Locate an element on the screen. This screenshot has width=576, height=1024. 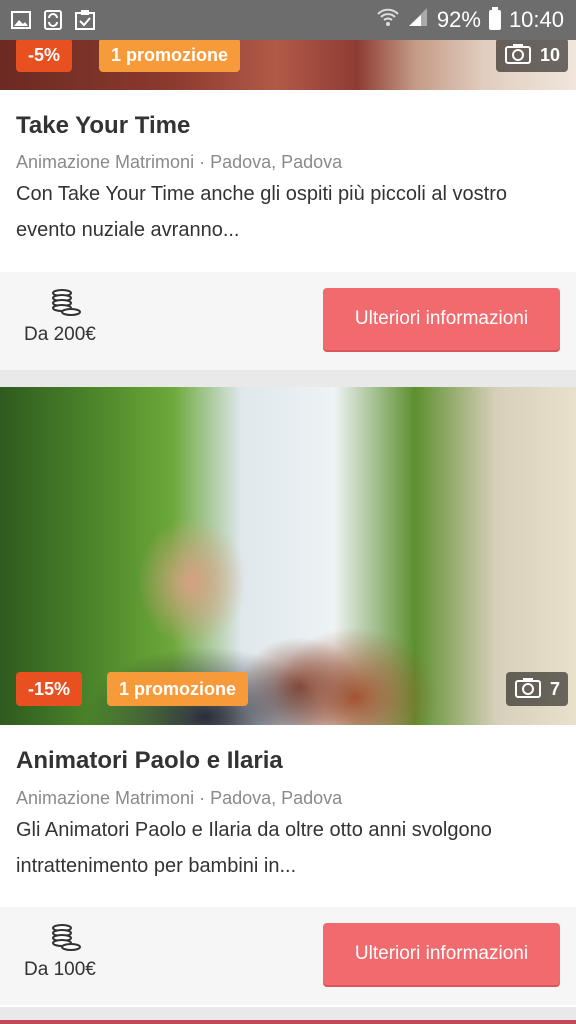
vendor-title: Take Your Time is located at coordinates (103, 126).